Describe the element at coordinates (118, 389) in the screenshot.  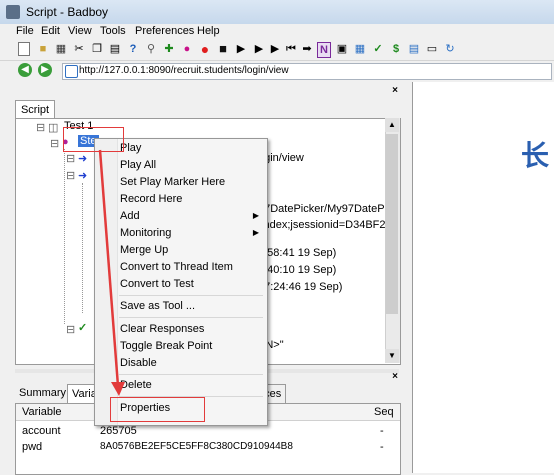
I see `annotation-arrow-head` at that location.